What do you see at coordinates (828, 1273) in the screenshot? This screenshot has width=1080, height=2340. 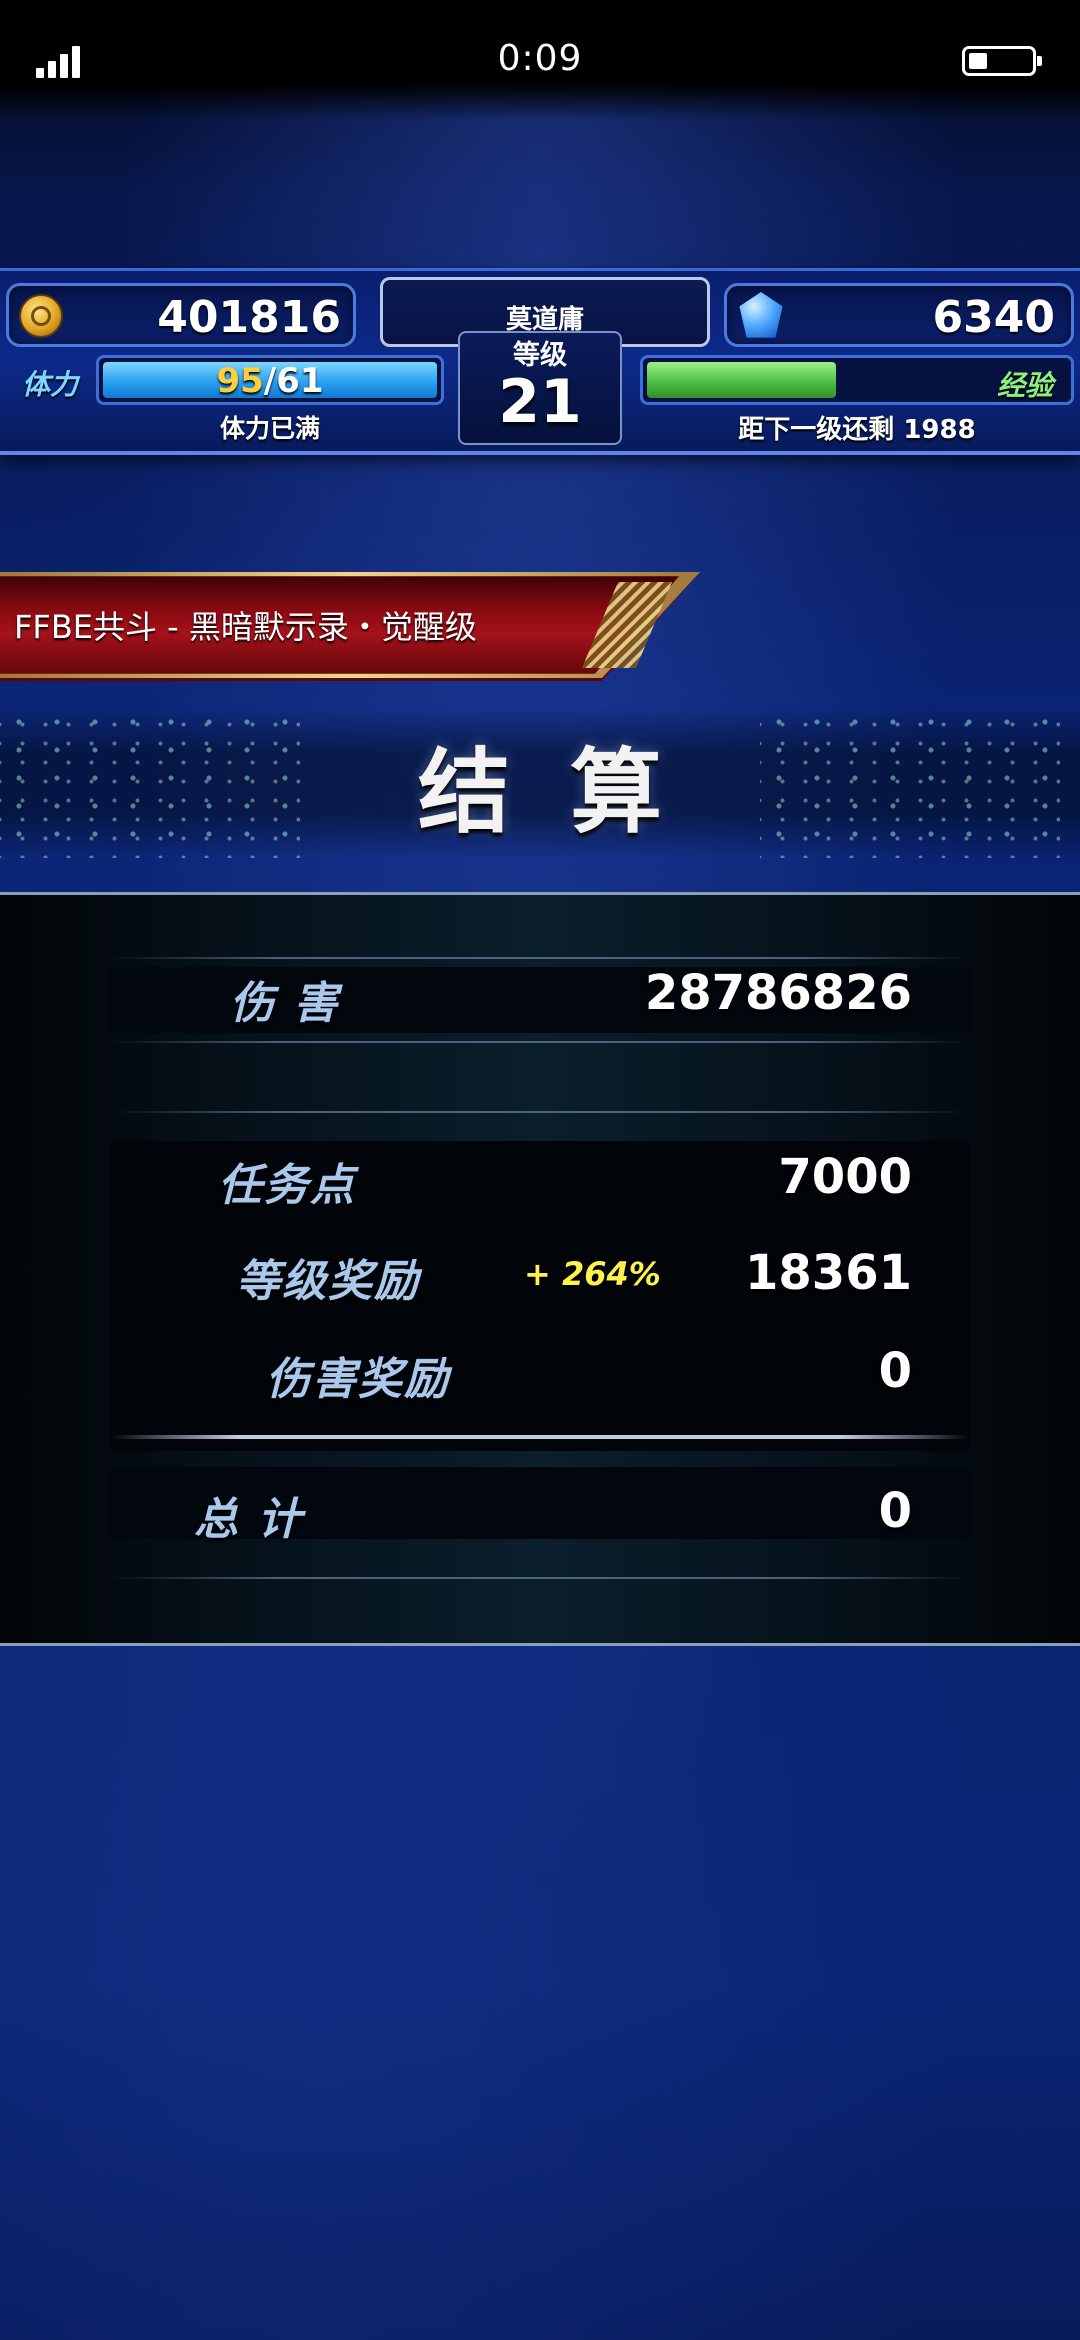 I see `level-bonus-value: 18361` at bounding box center [828, 1273].